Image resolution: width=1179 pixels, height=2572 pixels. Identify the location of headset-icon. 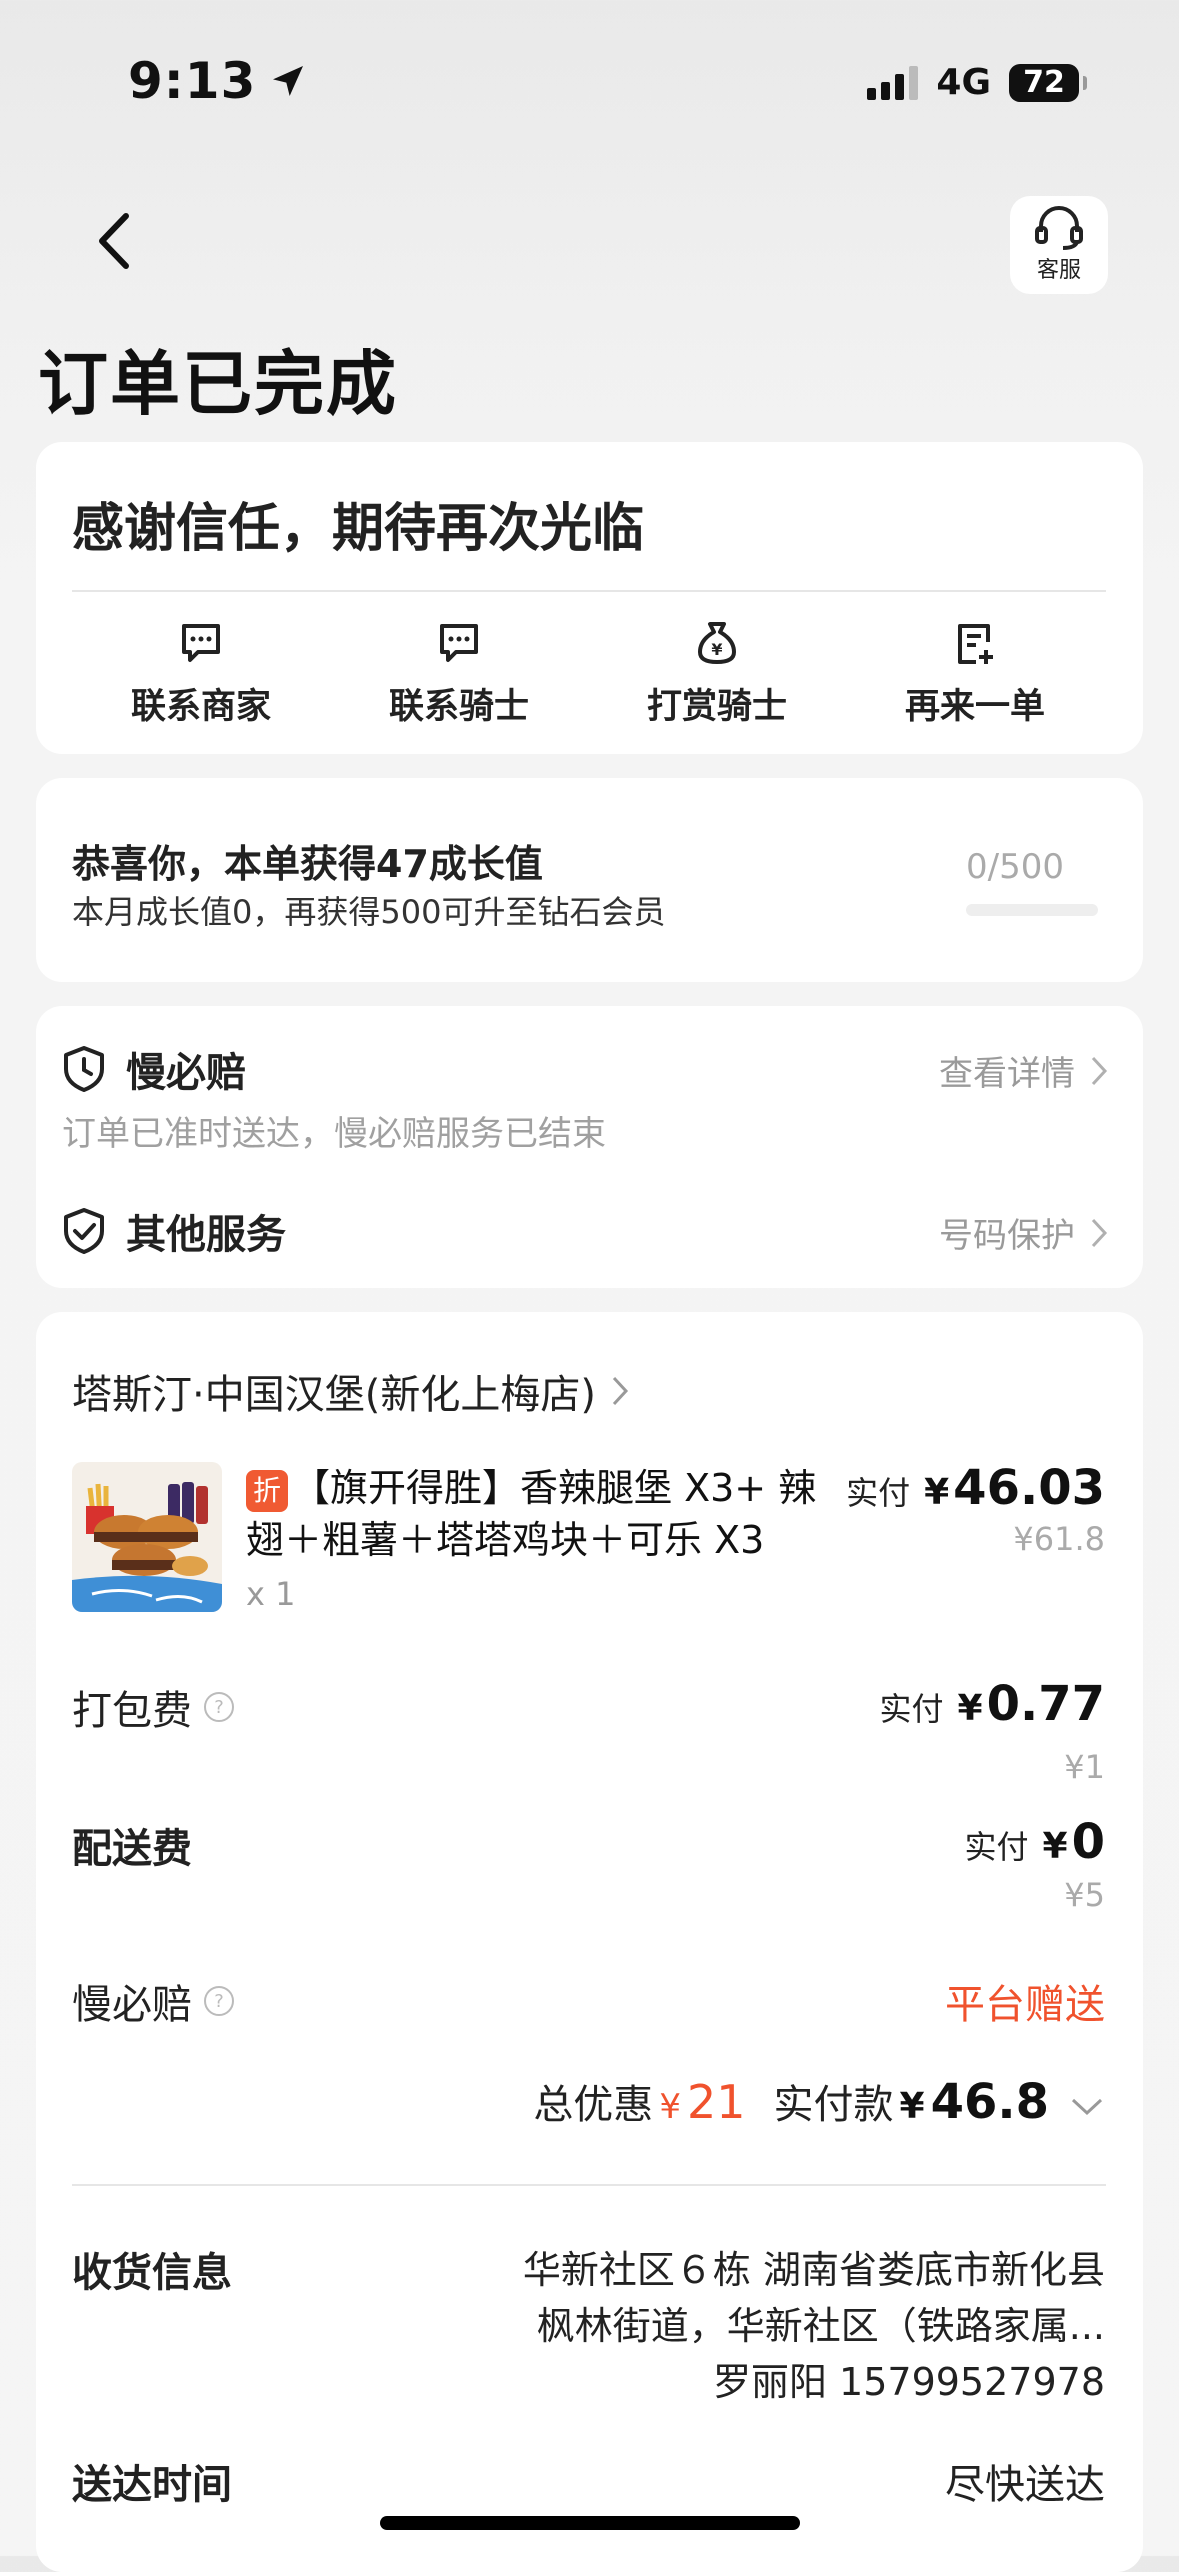
(1059, 228).